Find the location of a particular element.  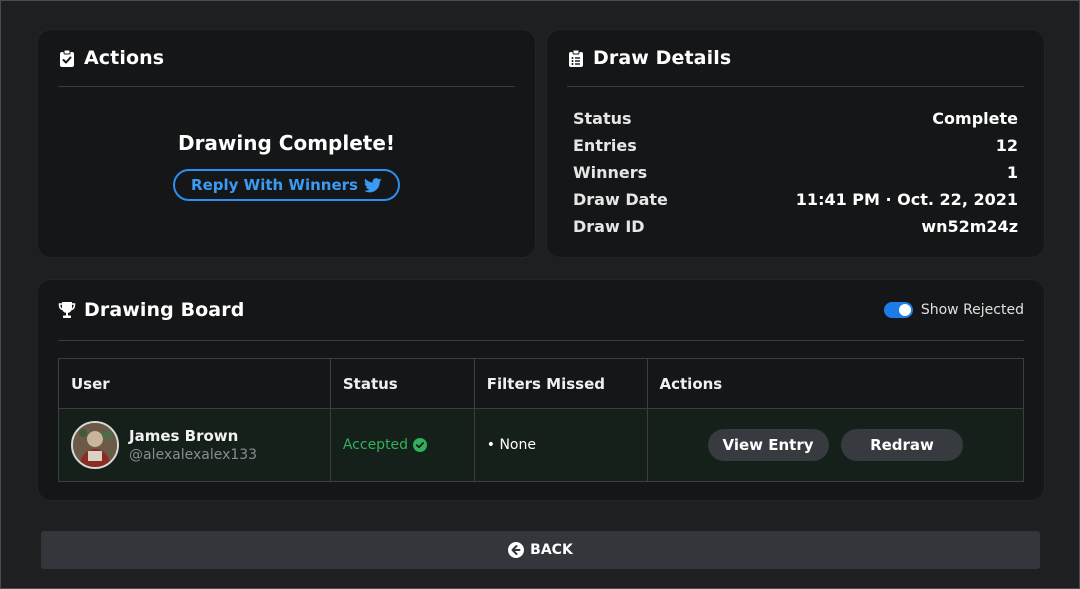

drawing-complete-message: Drawing Complete! is located at coordinates (286, 143).